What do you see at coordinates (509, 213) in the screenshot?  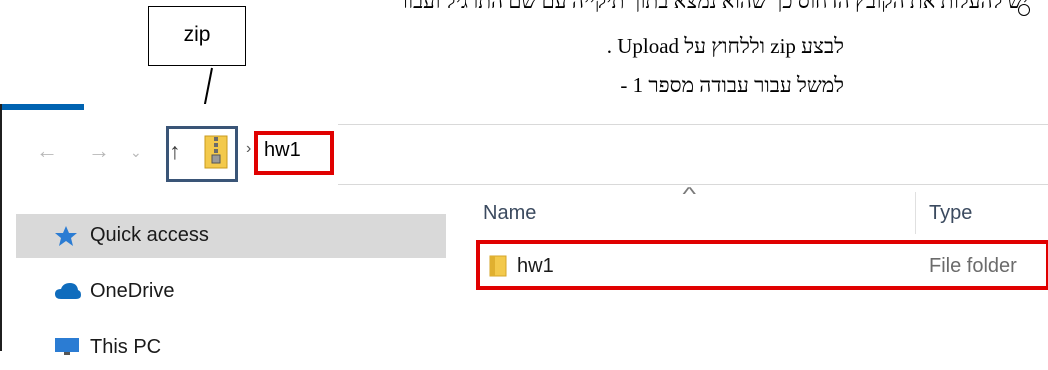 I see `column-header-name: Name` at bounding box center [509, 213].